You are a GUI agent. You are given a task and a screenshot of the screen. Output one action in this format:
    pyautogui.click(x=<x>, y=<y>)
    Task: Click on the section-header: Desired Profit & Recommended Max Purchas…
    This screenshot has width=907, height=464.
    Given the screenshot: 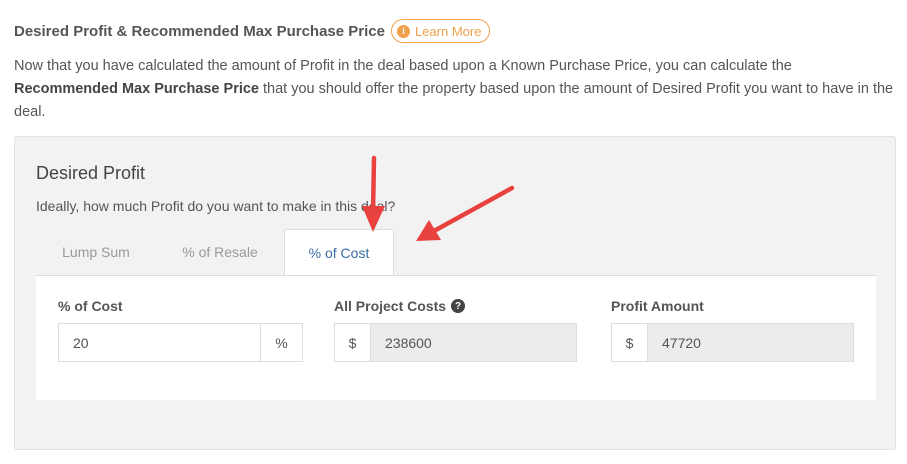 What is the action you would take?
    pyautogui.click(x=252, y=31)
    